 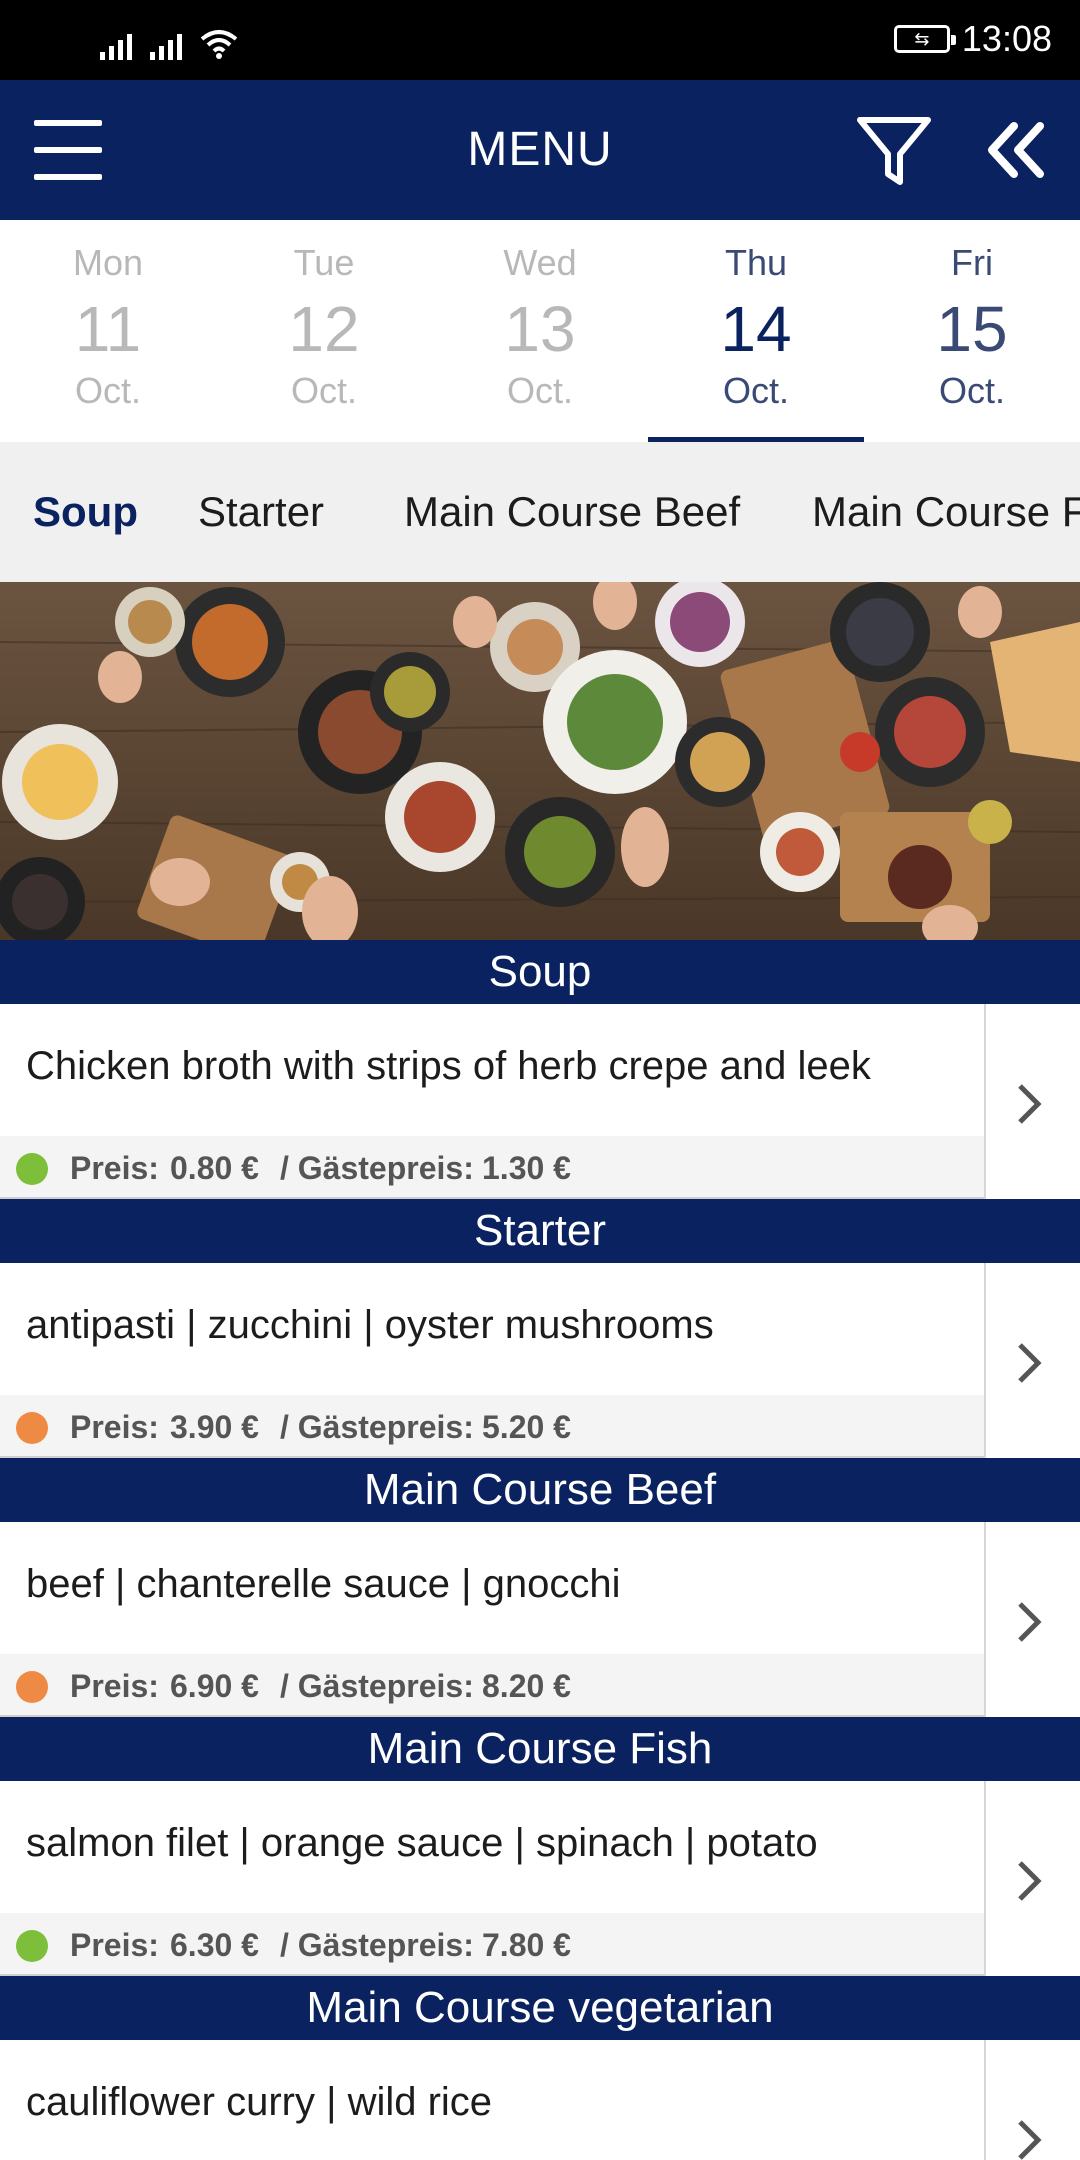 I want to click on day-fri: Fri 15 Oct., so click(x=972, y=331).